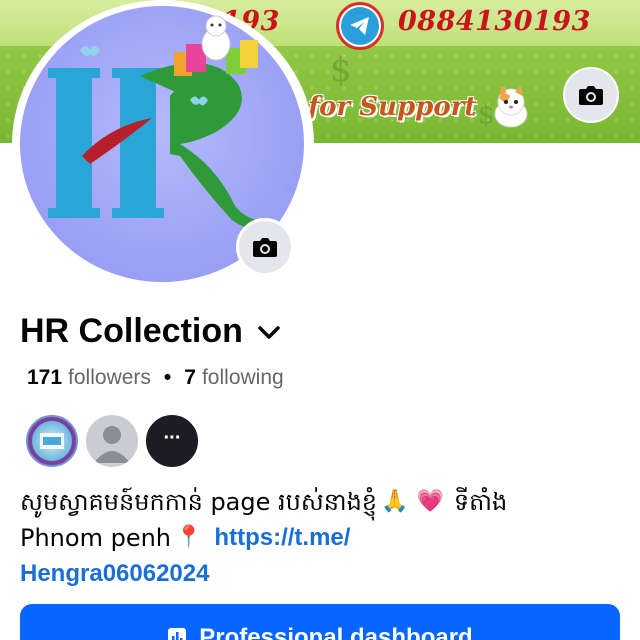 The image size is (640, 640). Describe the element at coordinates (199, 502) in the screenshot. I see `bio-khmer-text: សូមស្វាគមន៍មកកាន់ page របស់នាងខ្ញុំ` at that location.